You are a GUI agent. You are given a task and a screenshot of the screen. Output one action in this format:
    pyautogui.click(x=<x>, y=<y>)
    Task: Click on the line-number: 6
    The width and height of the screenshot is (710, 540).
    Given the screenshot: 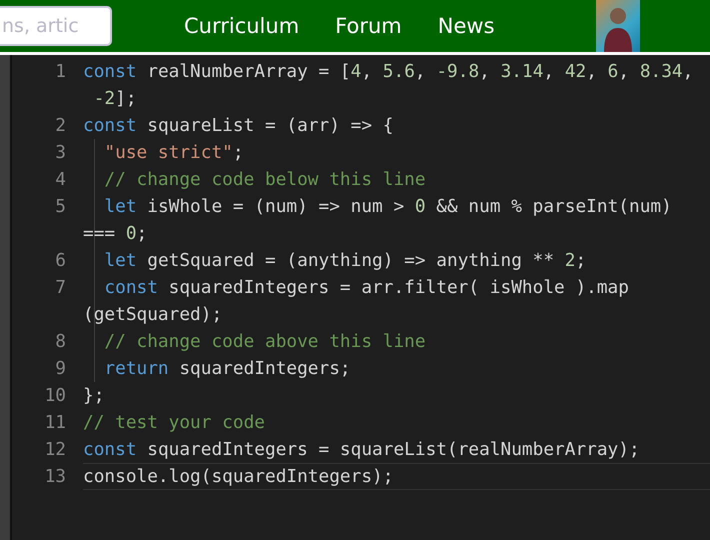 What is the action you would take?
    pyautogui.click(x=60, y=260)
    